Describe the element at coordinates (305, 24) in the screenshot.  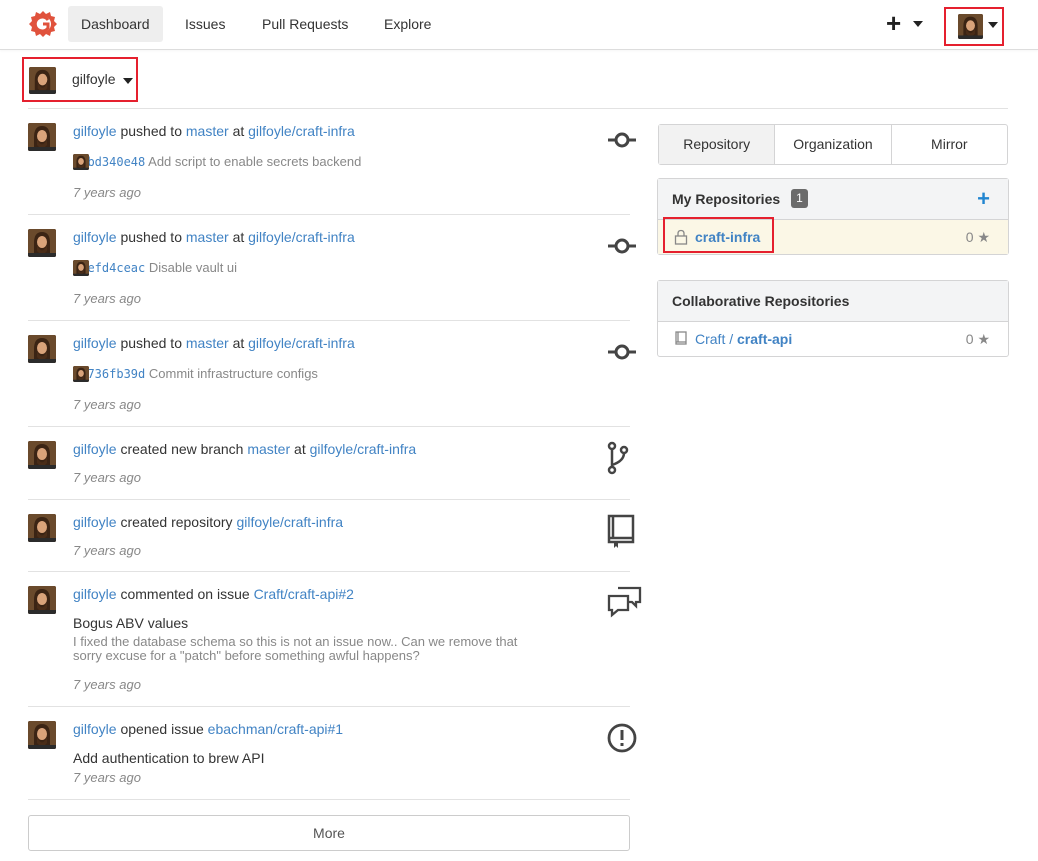
I see `nav-pull-requests: Pull Requests` at that location.